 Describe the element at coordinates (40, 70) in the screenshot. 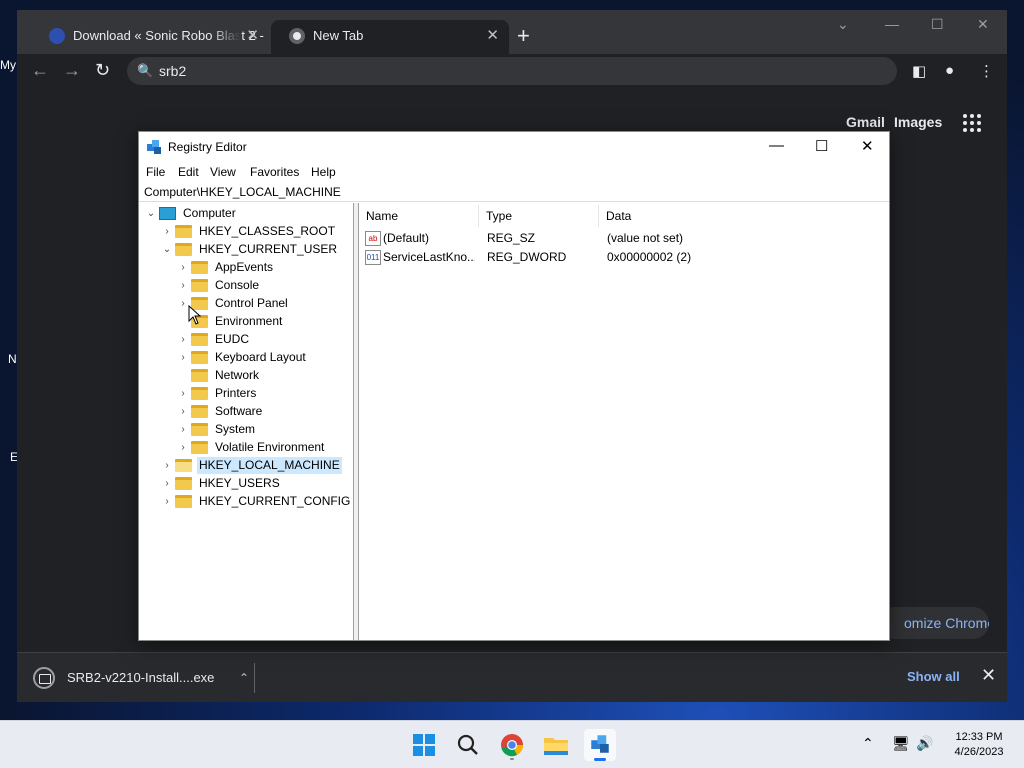

I see `back-icon: ←` at that location.